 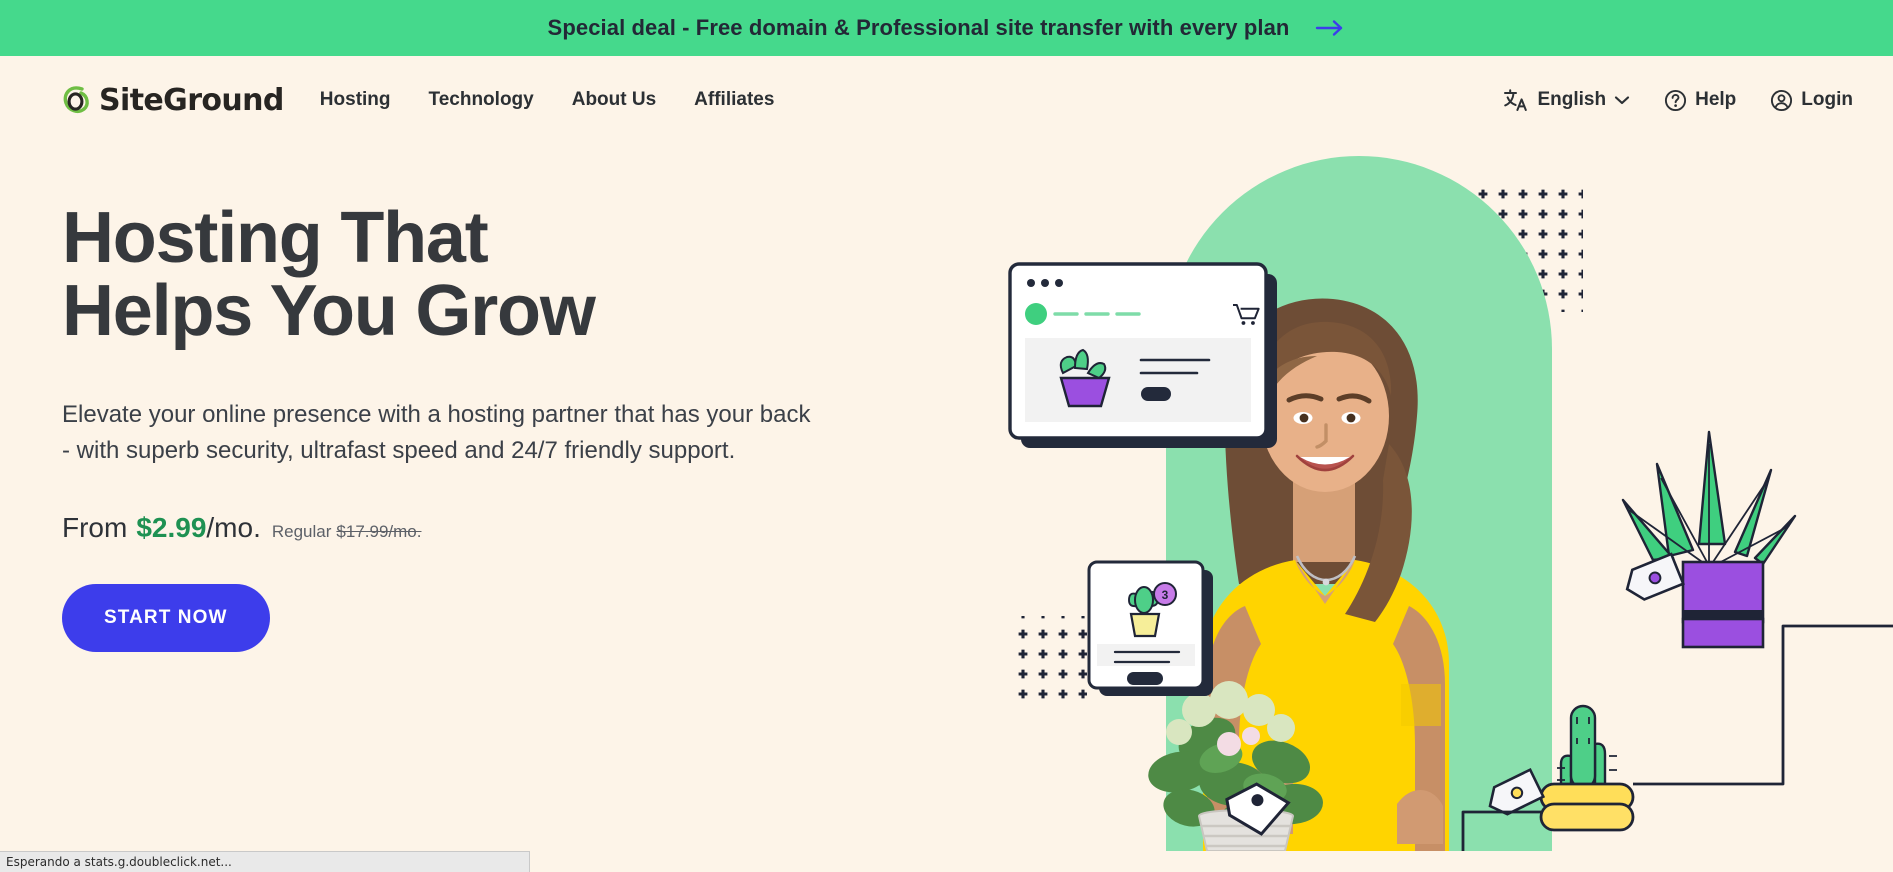 I want to click on product-card: 3, so click(x=1150, y=628).